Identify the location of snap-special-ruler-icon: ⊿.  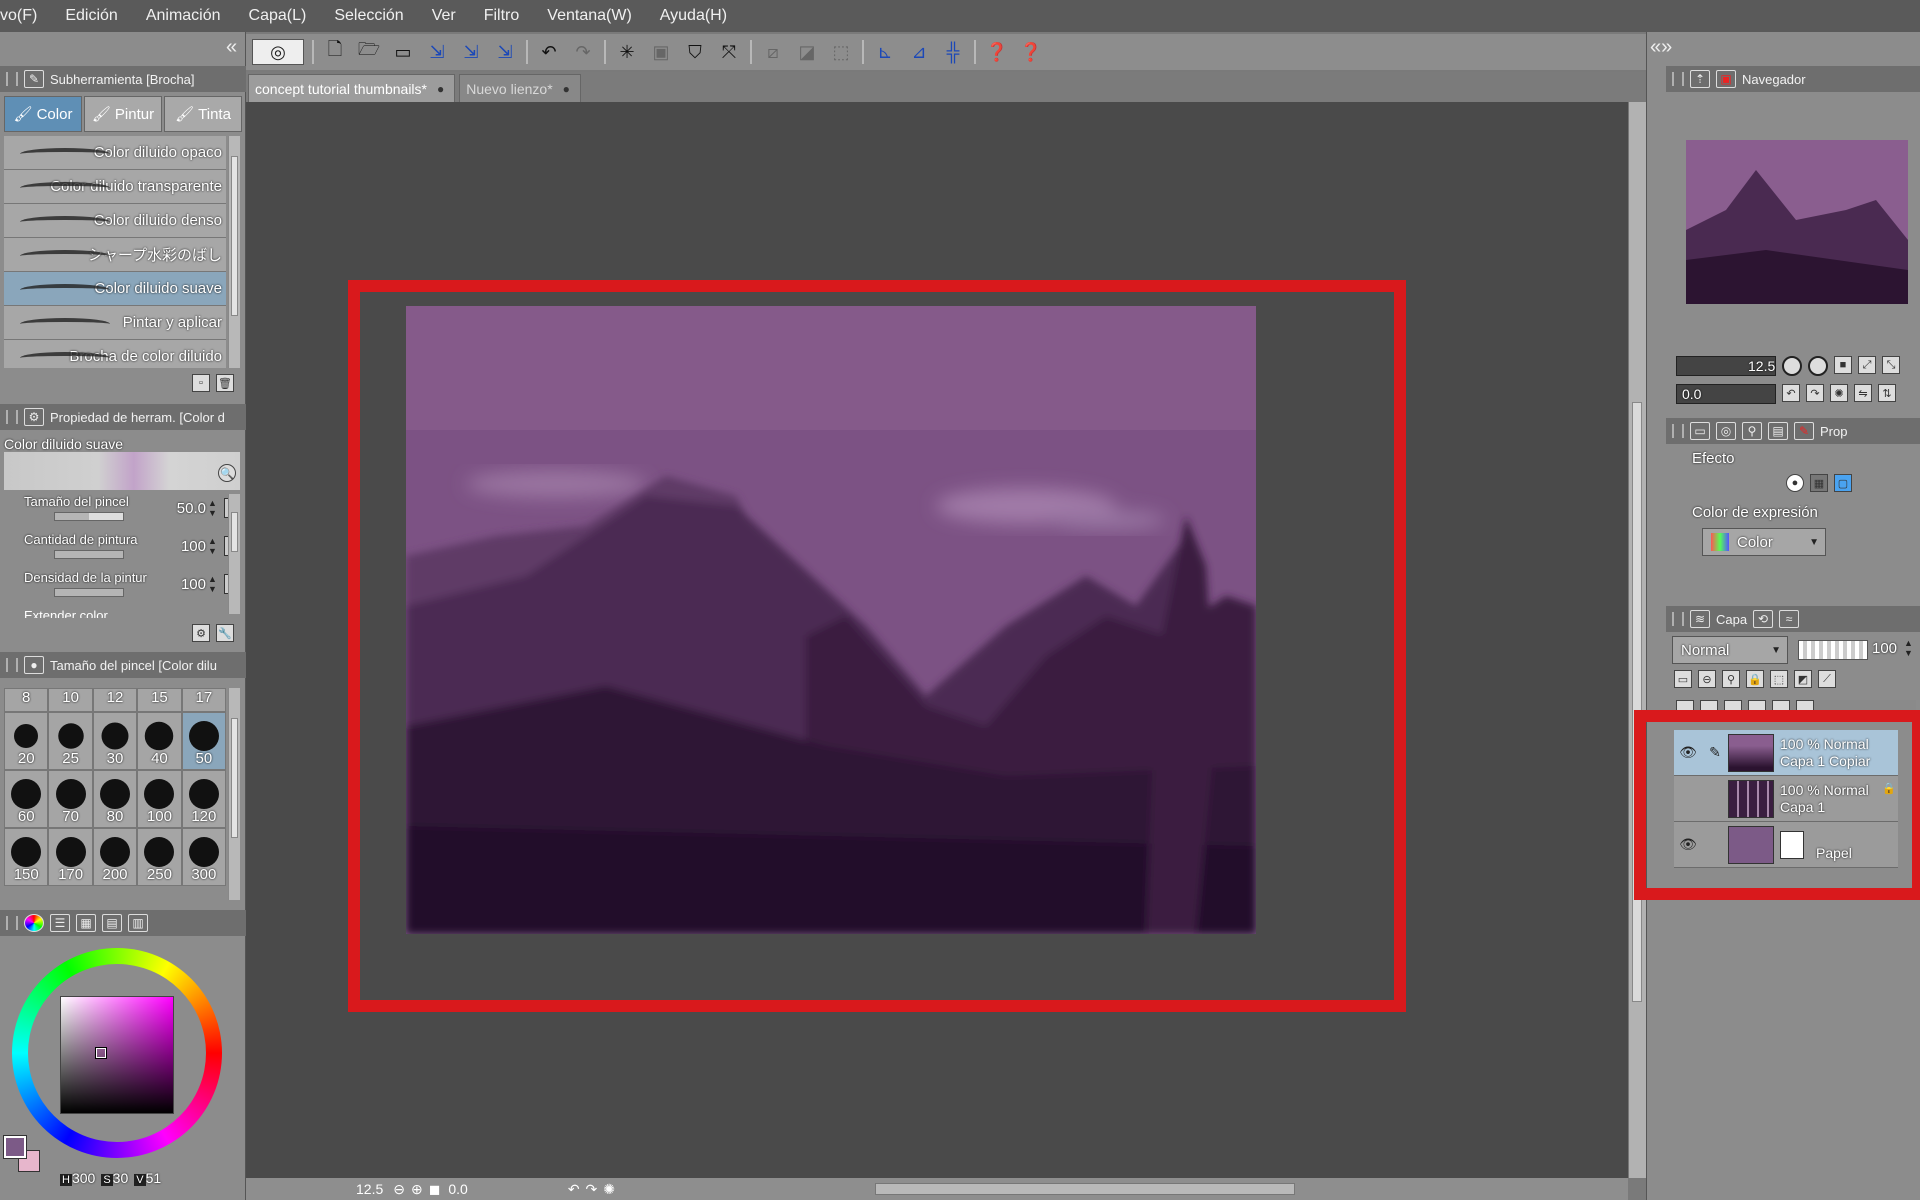
(919, 52).